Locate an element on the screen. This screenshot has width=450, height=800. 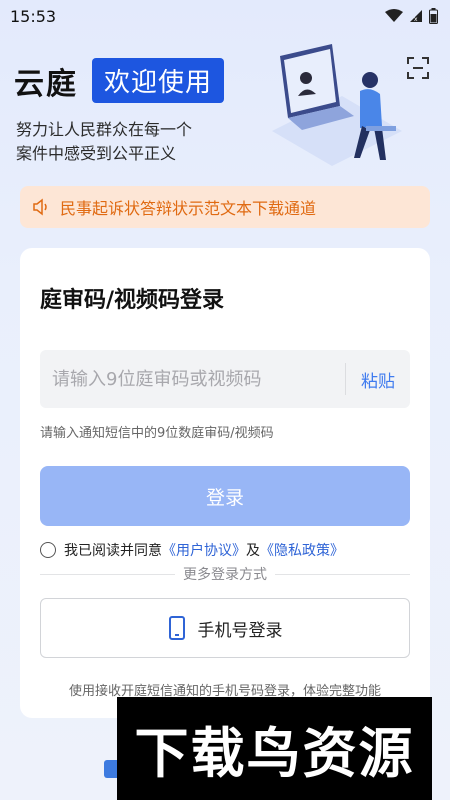
phone-icon is located at coordinates (176, 628).